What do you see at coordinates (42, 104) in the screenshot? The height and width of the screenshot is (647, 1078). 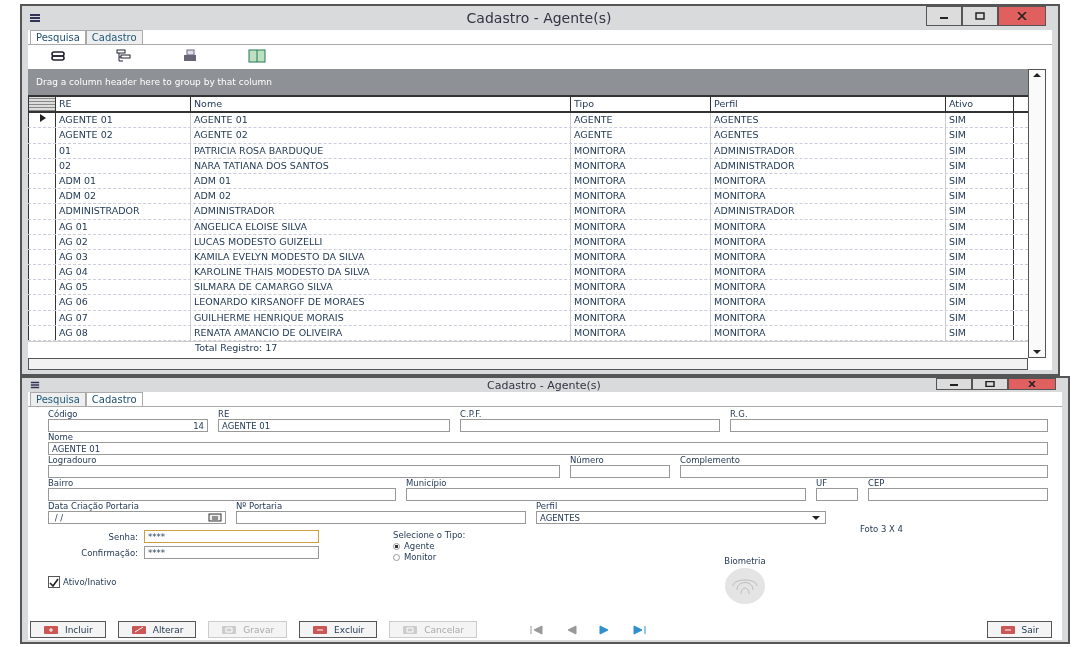 I see `column-chooser-icon` at bounding box center [42, 104].